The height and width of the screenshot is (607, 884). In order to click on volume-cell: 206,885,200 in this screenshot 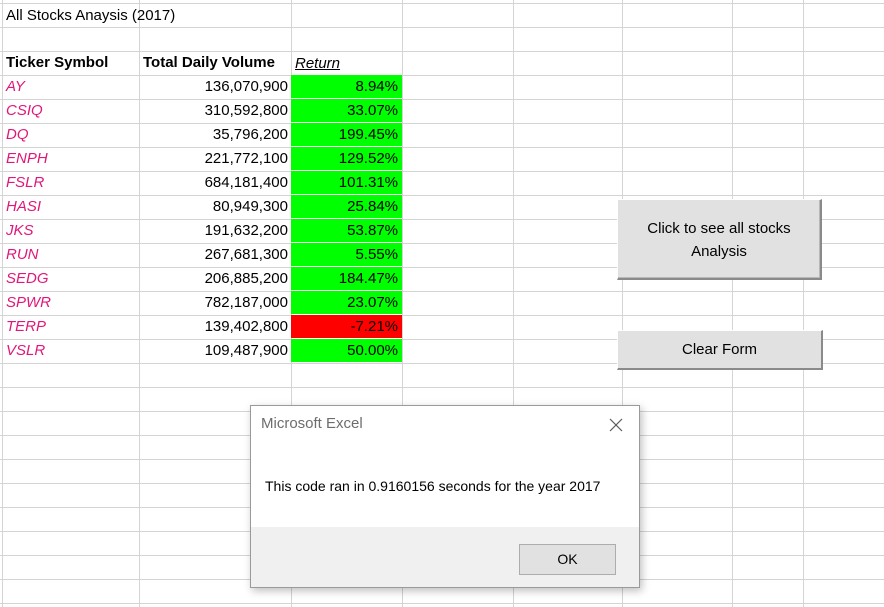, I will do `click(214, 278)`.